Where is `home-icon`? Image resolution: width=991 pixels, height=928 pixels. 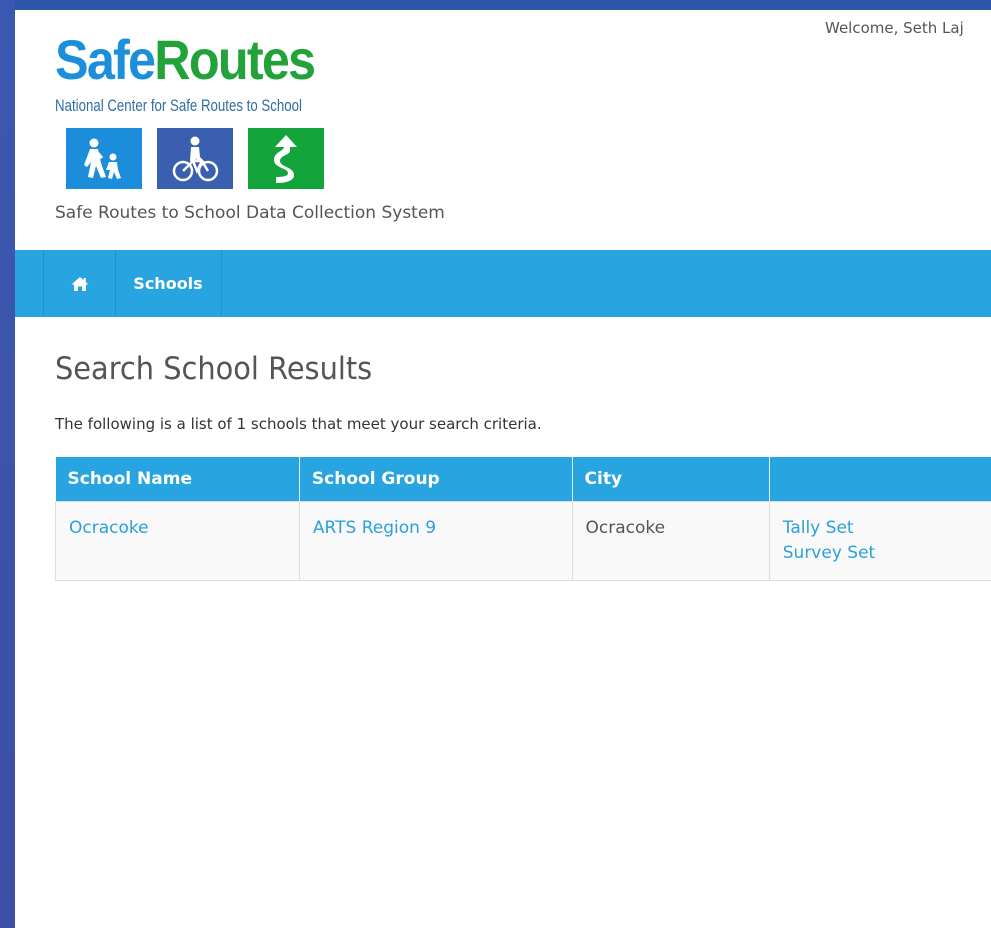 home-icon is located at coordinates (79, 283).